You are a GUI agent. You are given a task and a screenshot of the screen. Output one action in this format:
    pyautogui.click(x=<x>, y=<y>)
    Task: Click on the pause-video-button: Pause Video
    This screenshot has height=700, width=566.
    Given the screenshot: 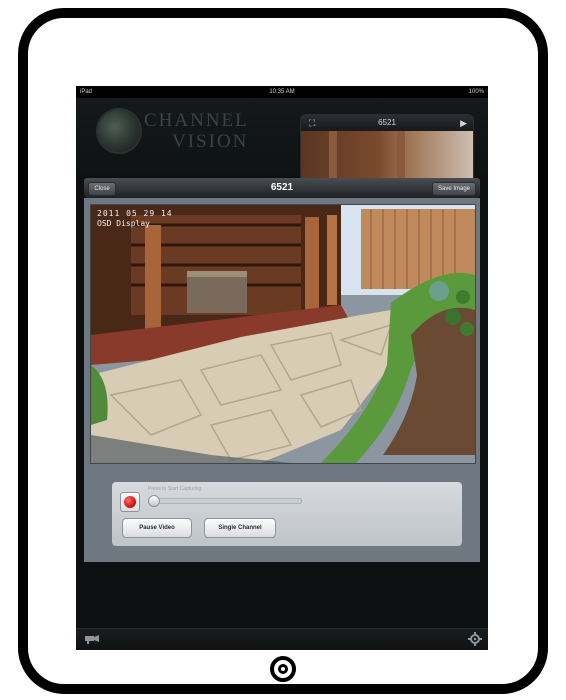 What is the action you would take?
    pyautogui.click(x=157, y=528)
    